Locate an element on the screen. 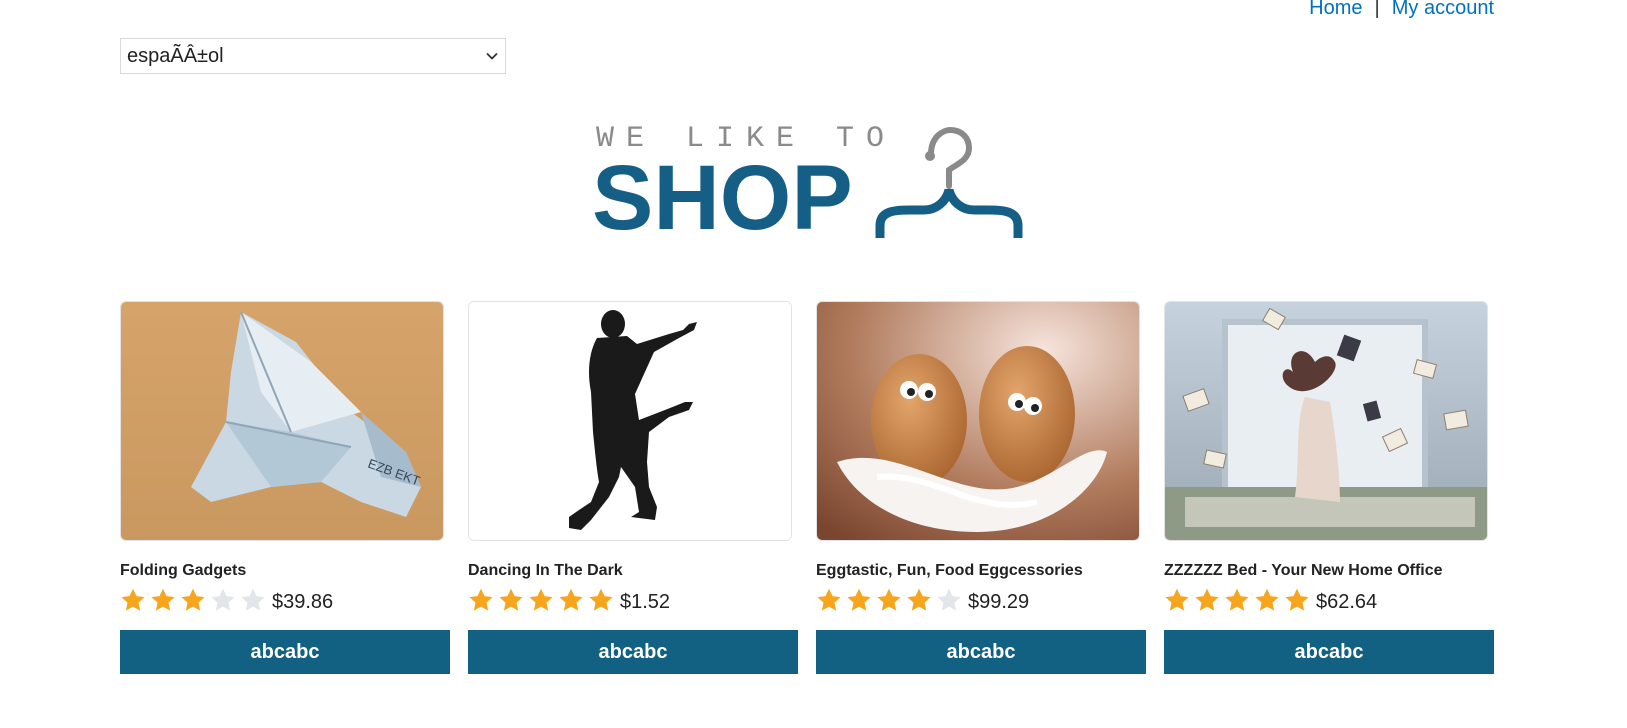 The height and width of the screenshot is (728, 1627). top-nav: Home | My account is located at coordinates (1401, 10).